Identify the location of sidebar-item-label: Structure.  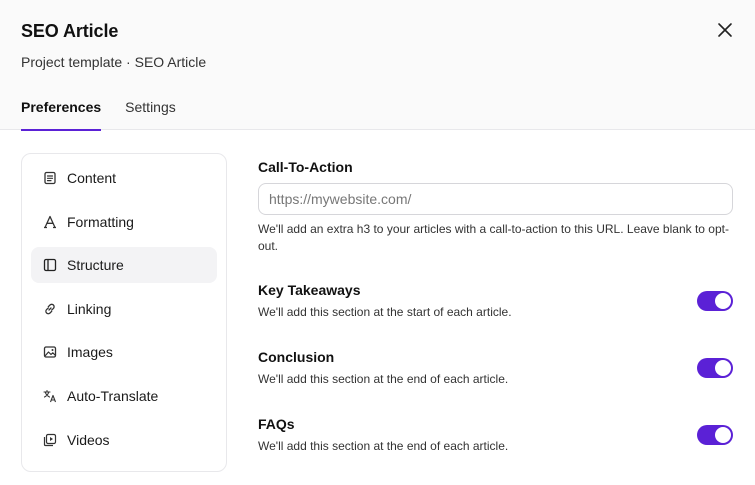
(95, 265).